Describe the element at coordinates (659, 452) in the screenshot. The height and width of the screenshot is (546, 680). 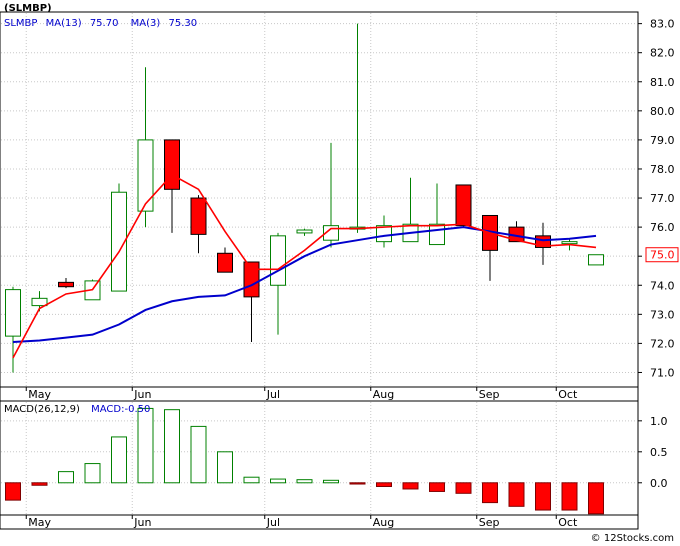
I see `macd-y-tick-label: 0.5` at that location.